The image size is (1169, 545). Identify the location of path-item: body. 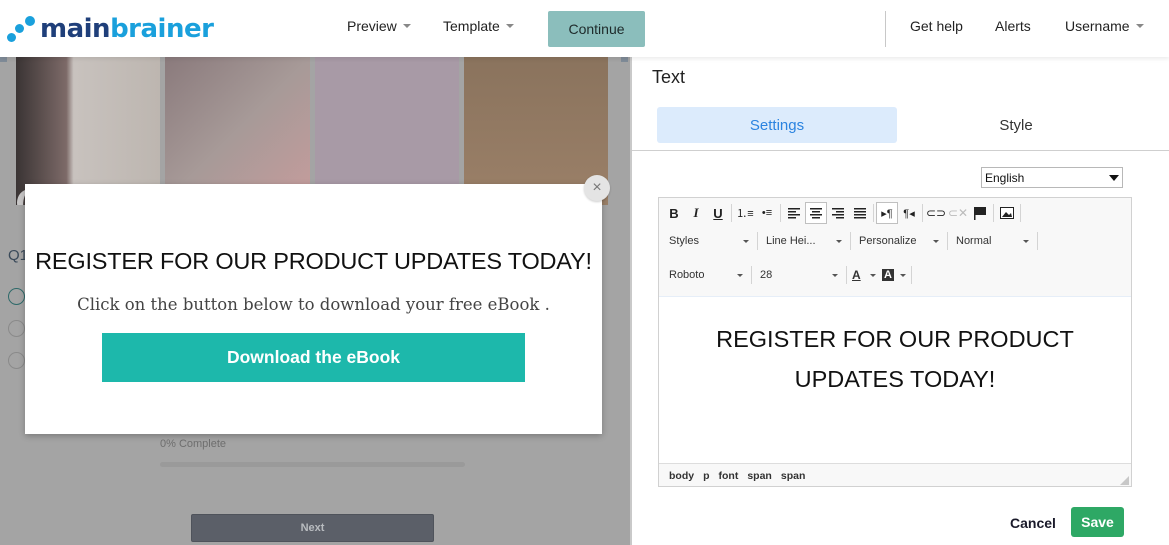
(681, 476).